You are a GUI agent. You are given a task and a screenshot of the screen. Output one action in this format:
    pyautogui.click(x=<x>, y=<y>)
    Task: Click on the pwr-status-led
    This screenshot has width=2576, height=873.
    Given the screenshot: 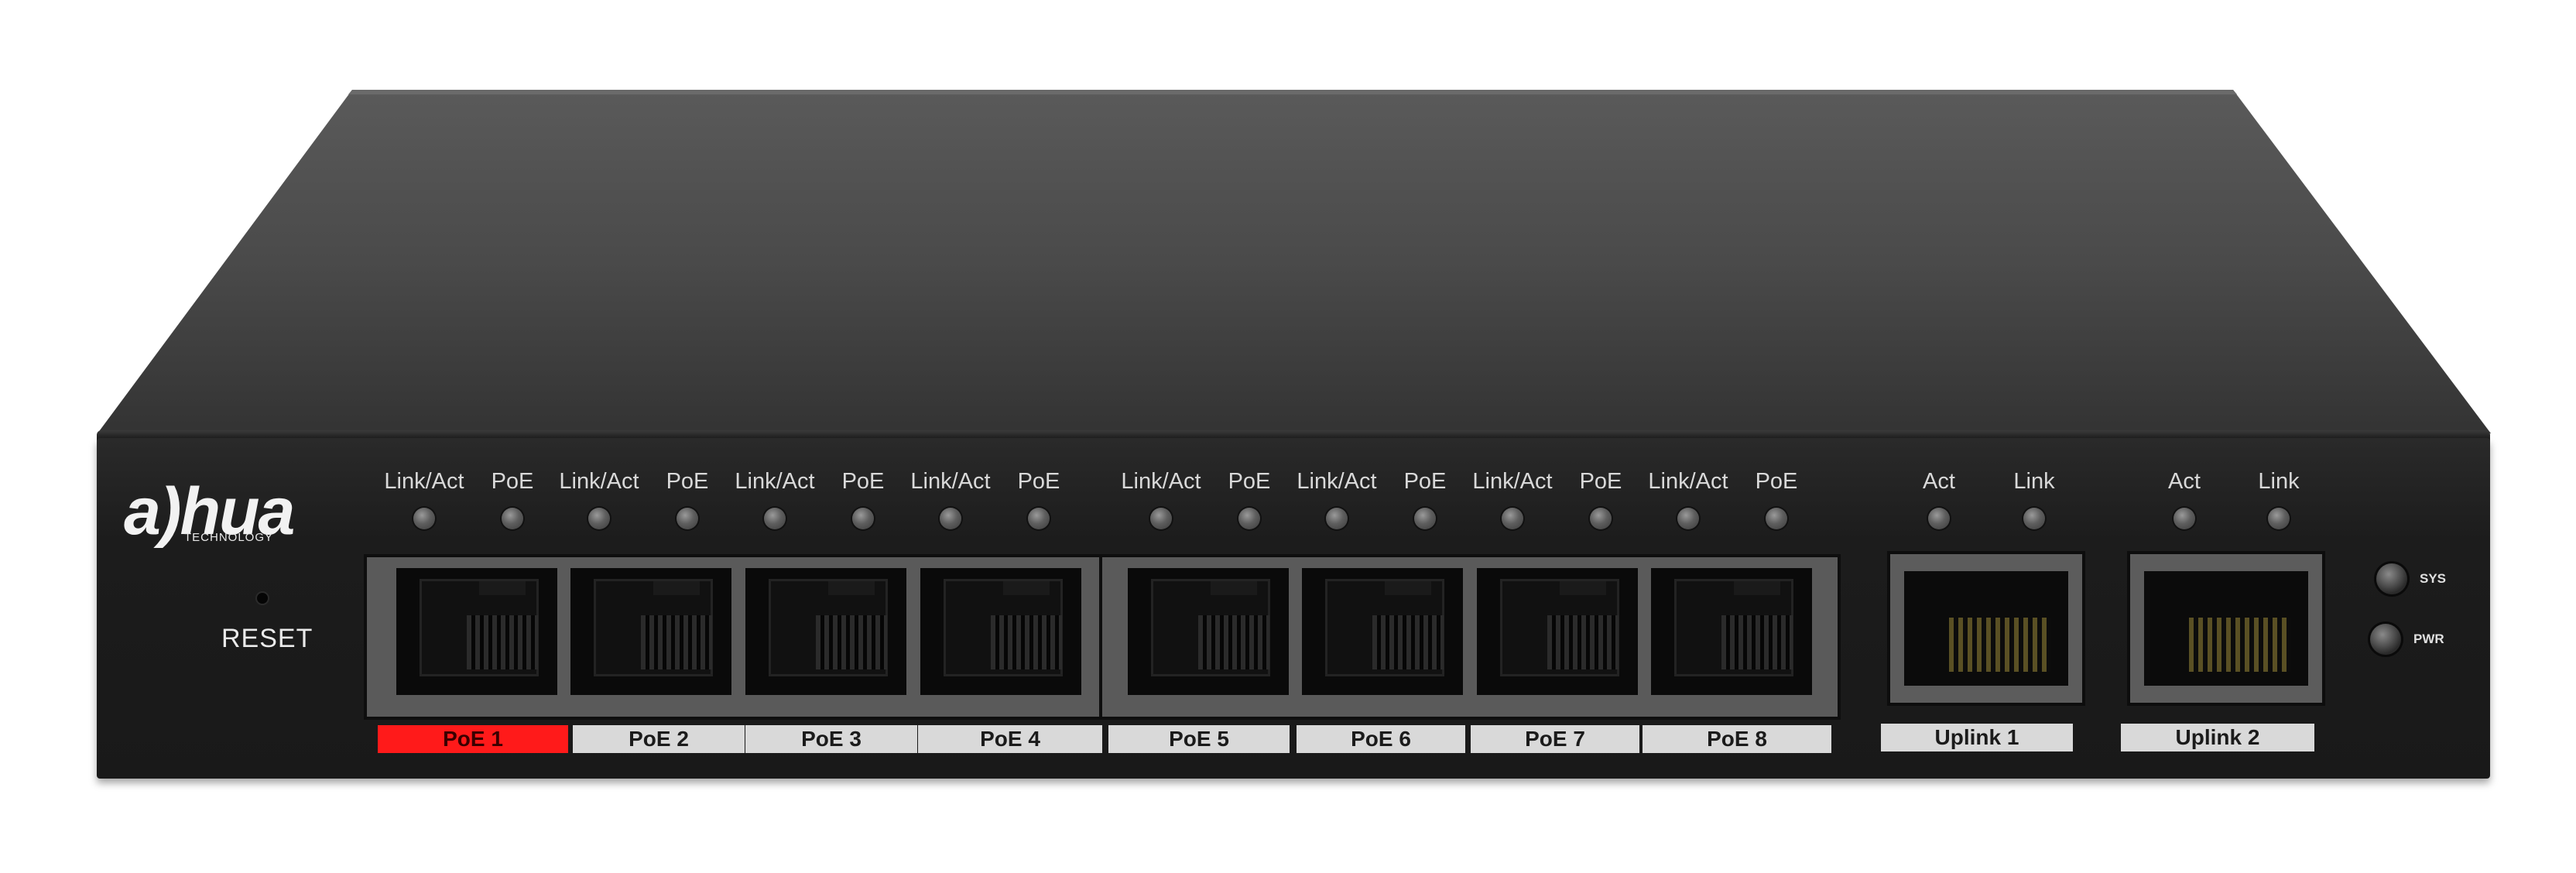 What is the action you would take?
    pyautogui.click(x=2385, y=639)
    